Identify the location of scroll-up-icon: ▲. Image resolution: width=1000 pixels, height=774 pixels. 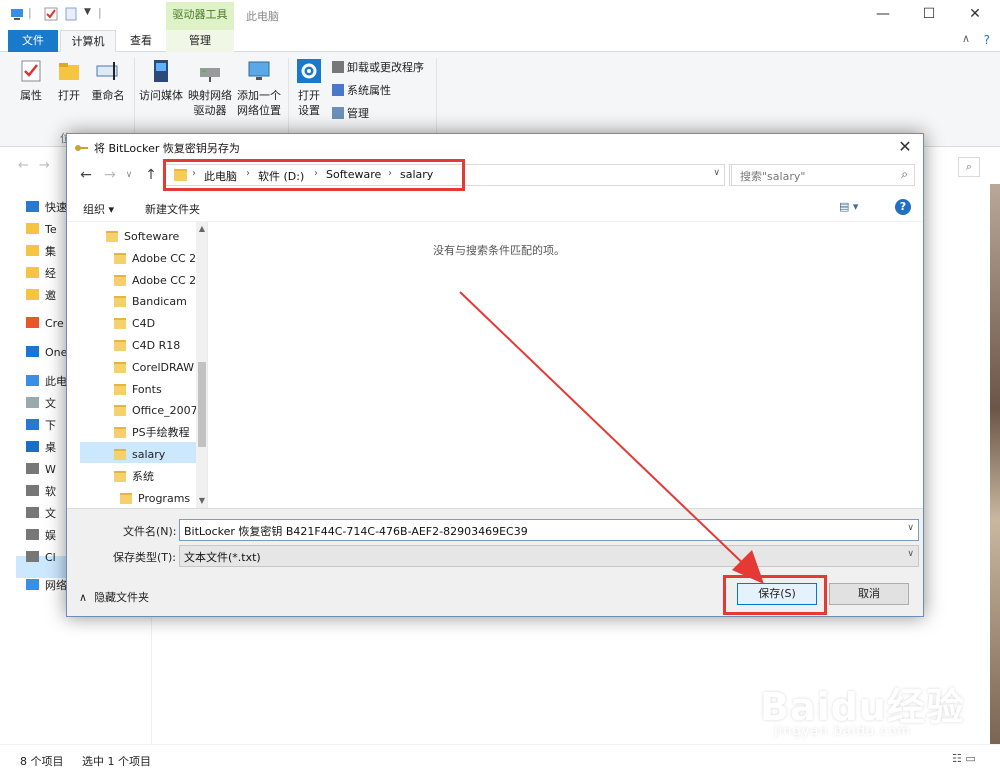
(201, 228).